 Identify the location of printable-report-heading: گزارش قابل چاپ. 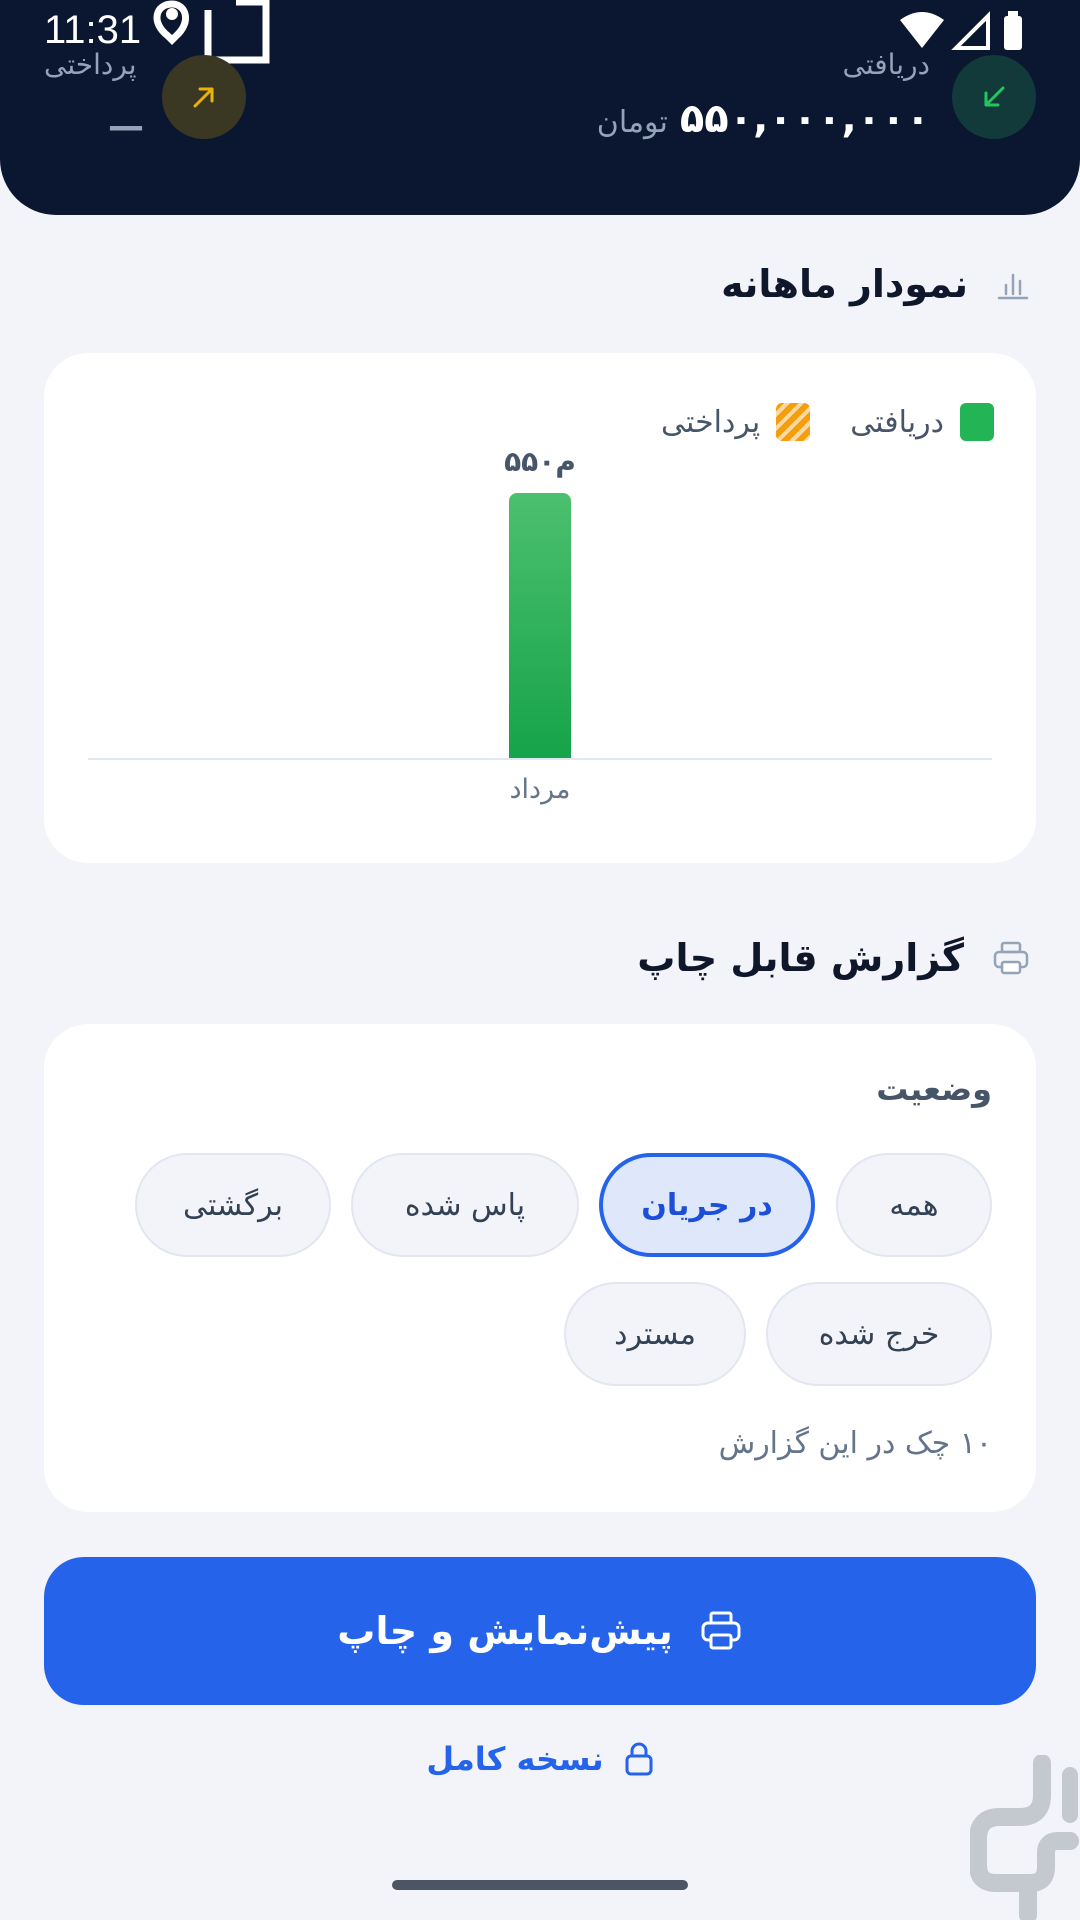
(833, 958).